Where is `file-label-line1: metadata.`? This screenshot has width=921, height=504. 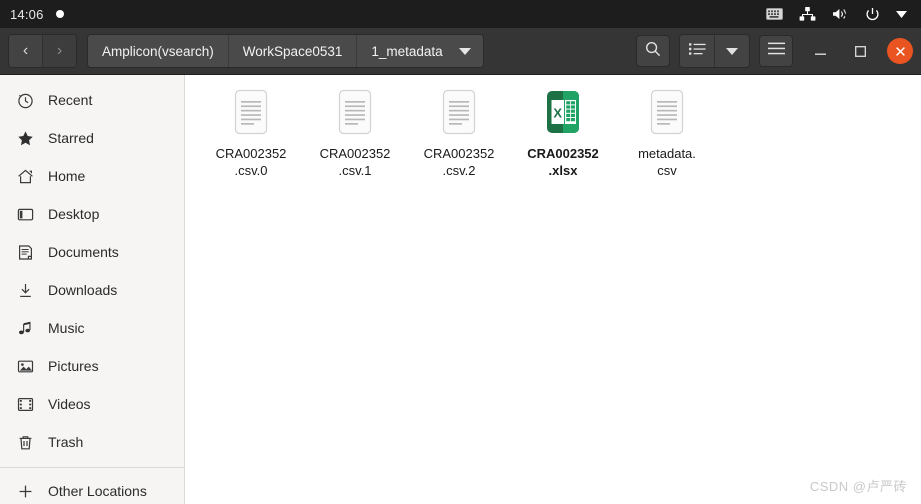 file-label-line1: metadata. is located at coordinates (667, 153).